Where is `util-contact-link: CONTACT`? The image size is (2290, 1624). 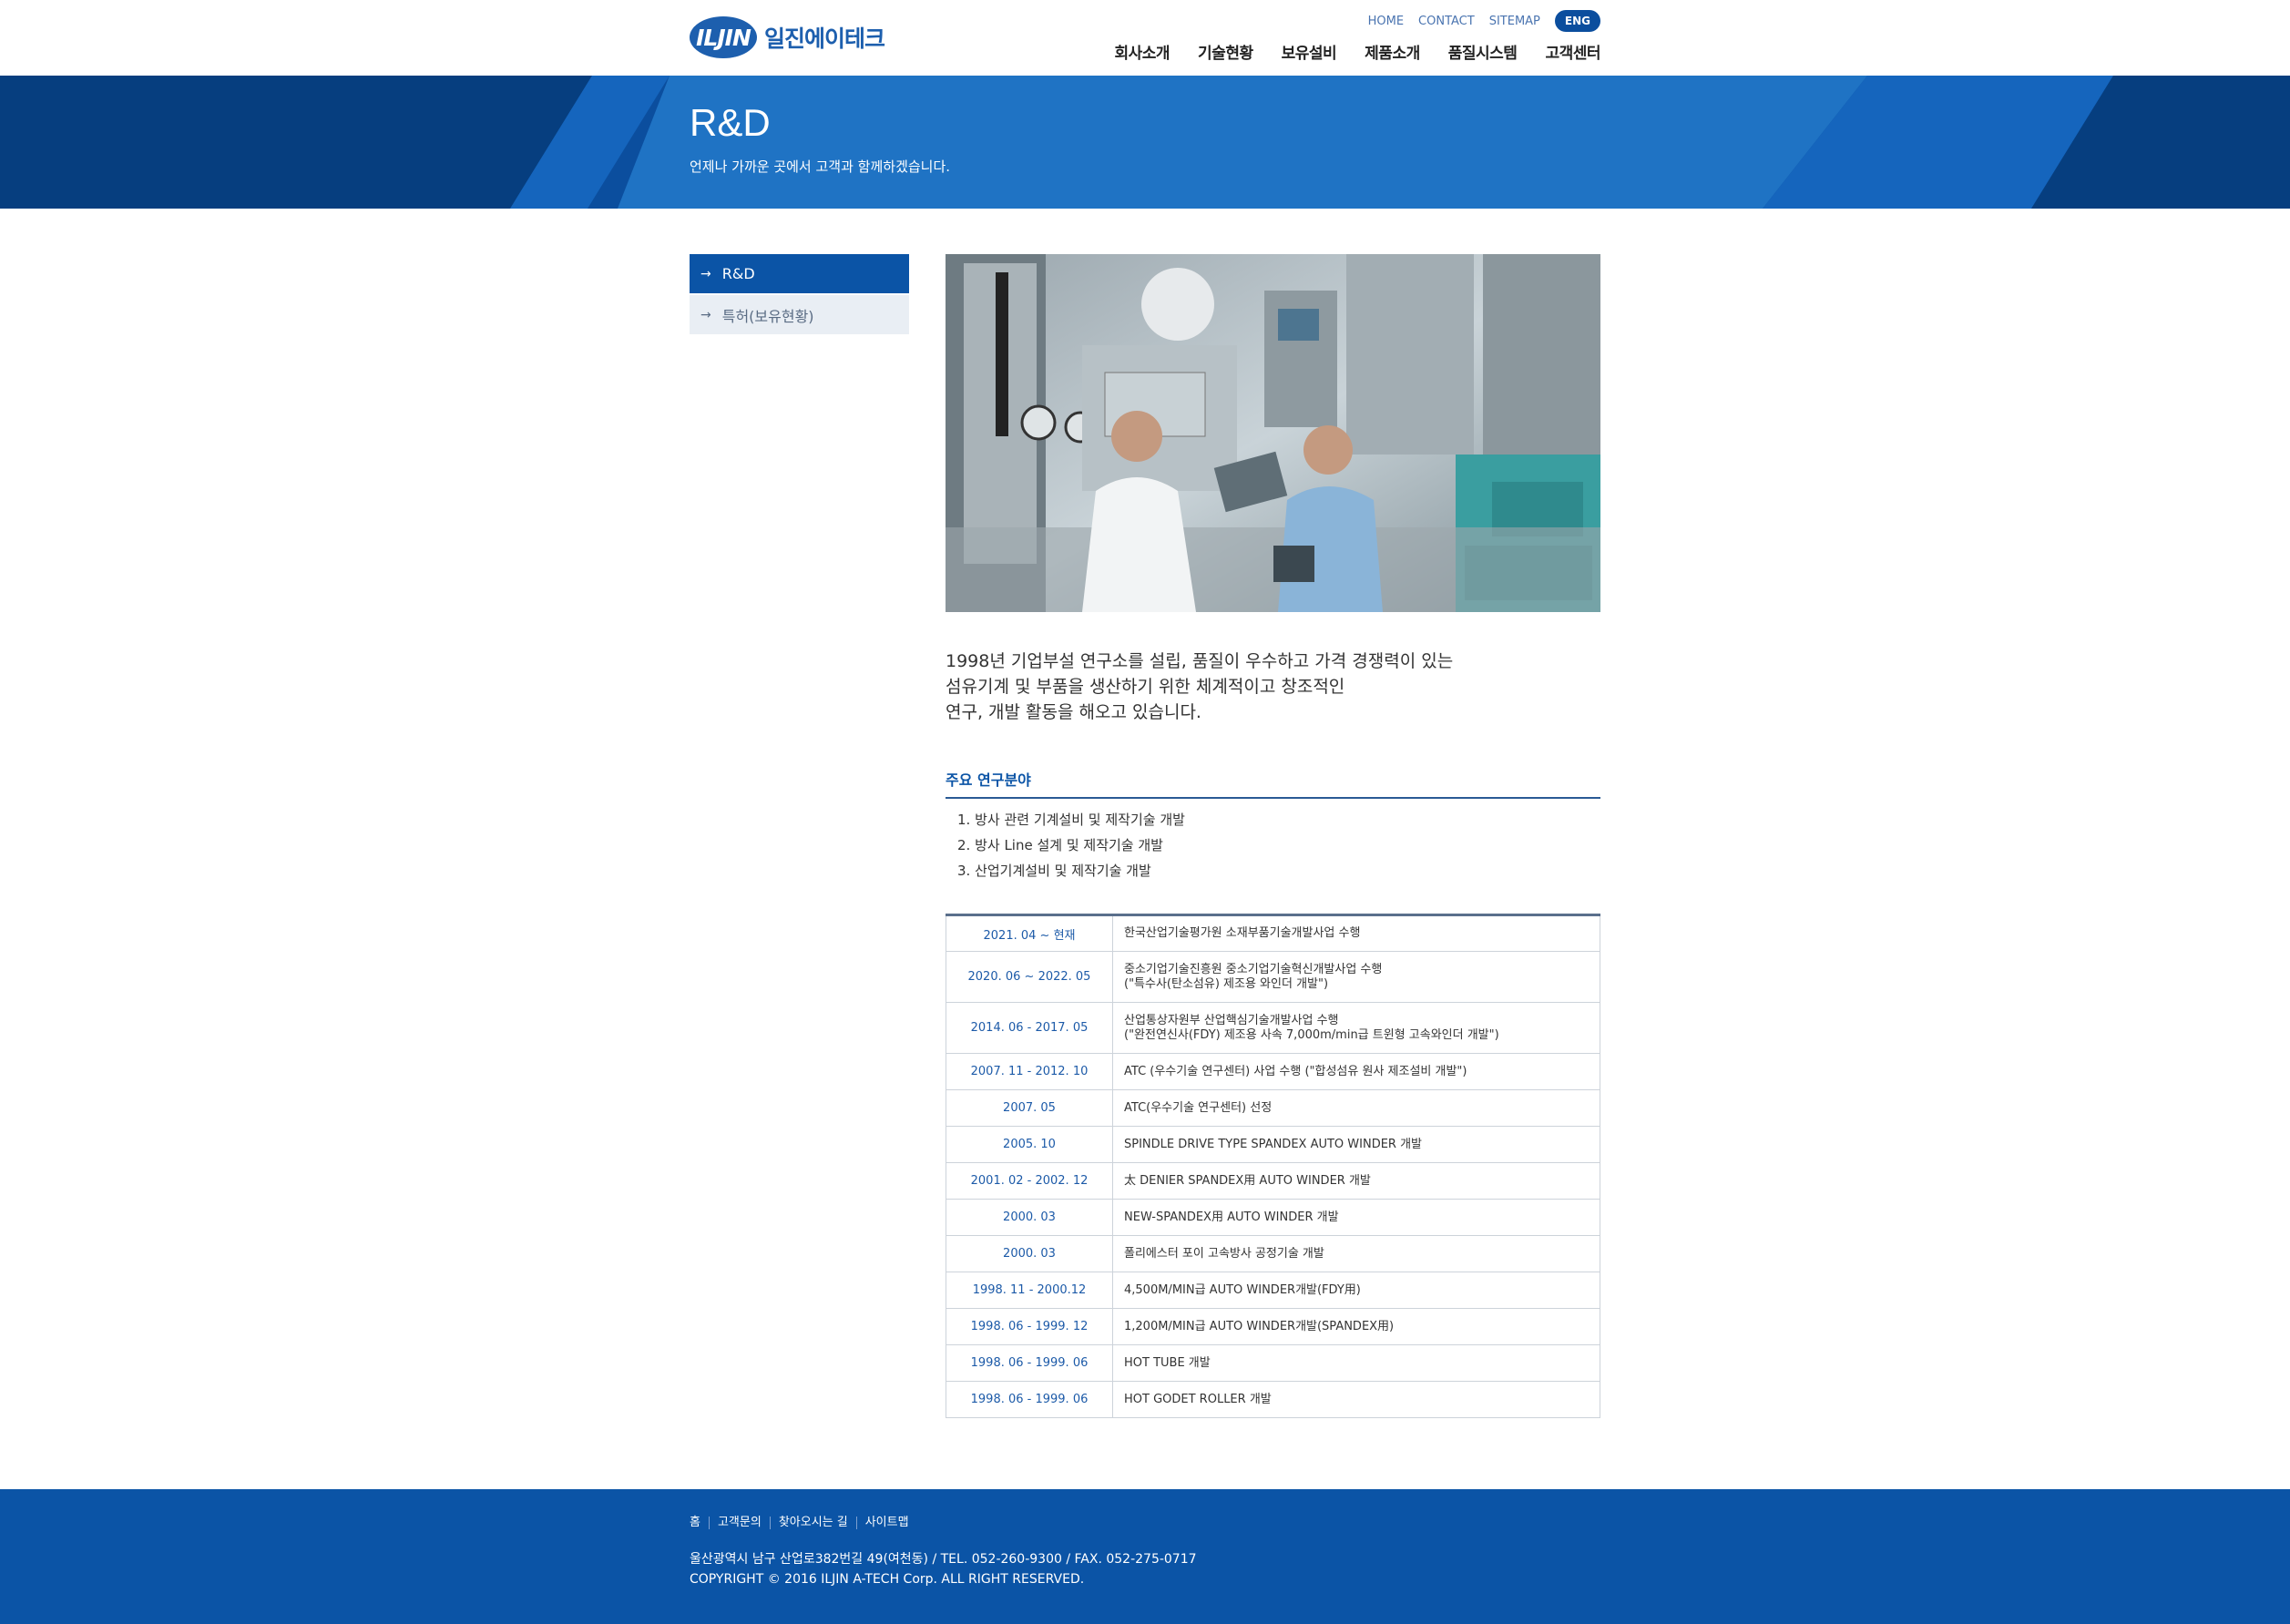
util-contact-link: CONTACT is located at coordinates (1446, 22).